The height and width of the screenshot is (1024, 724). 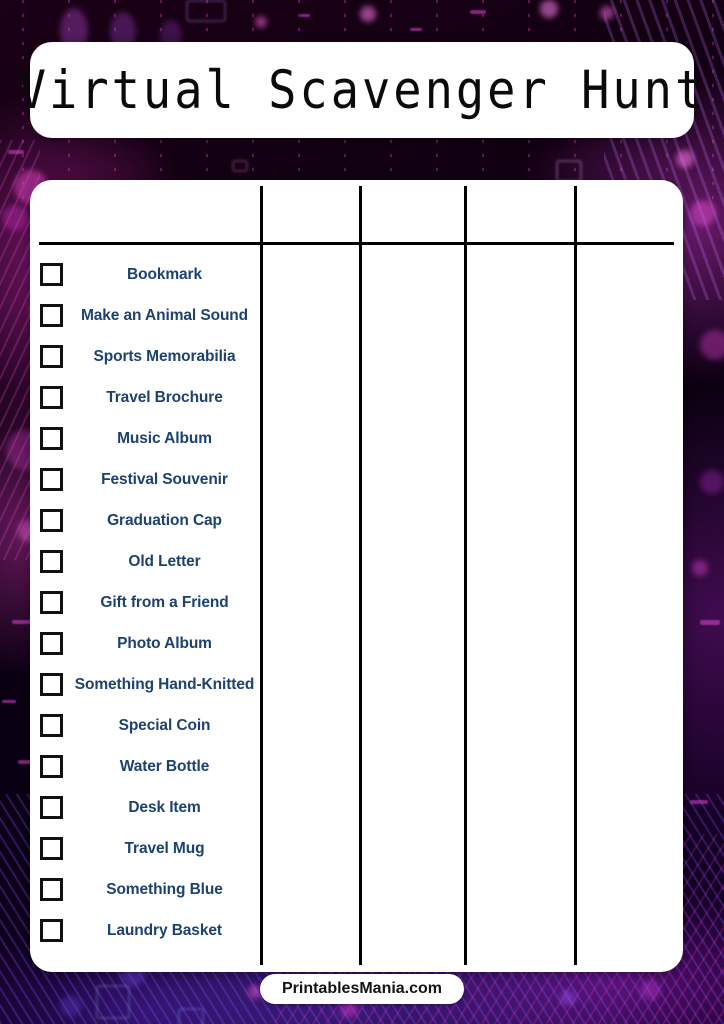 I want to click on checklist-item-label: Special Coin, so click(x=164, y=725).